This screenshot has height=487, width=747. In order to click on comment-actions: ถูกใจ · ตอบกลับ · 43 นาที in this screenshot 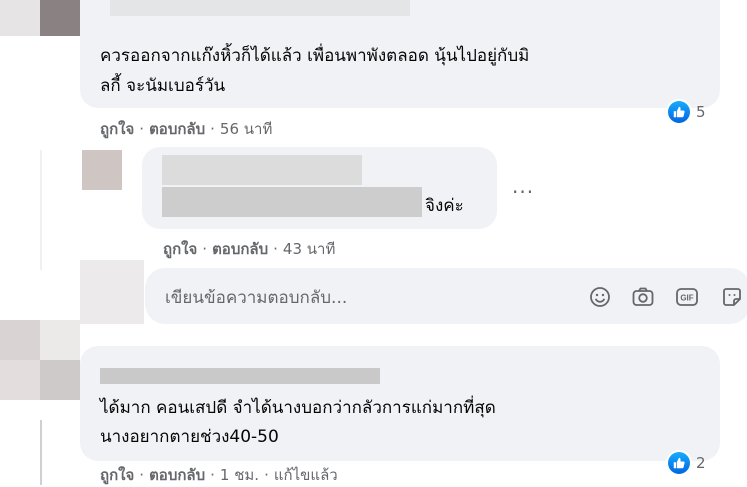, I will do `click(249, 249)`.